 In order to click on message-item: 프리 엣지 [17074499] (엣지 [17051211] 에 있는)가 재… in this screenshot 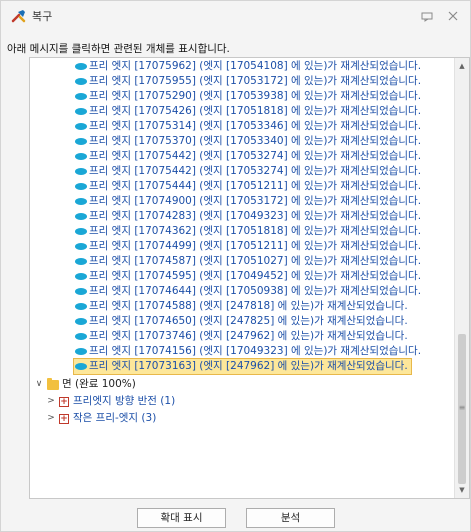, I will do `click(247, 246)`.